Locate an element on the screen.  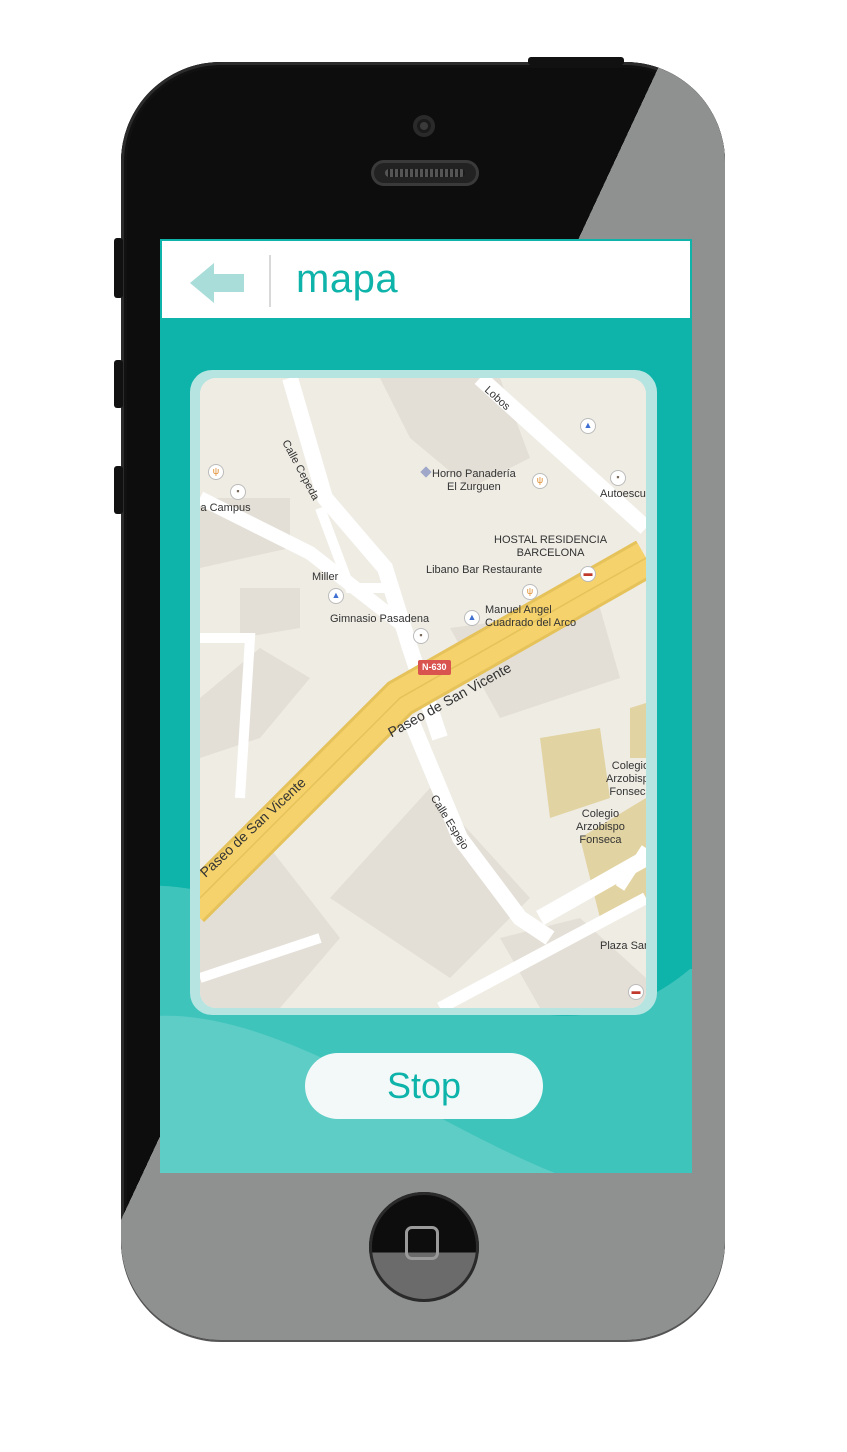
place-label-gimnasio: Gimnasio Pasadena is located at coordinates (380, 619).